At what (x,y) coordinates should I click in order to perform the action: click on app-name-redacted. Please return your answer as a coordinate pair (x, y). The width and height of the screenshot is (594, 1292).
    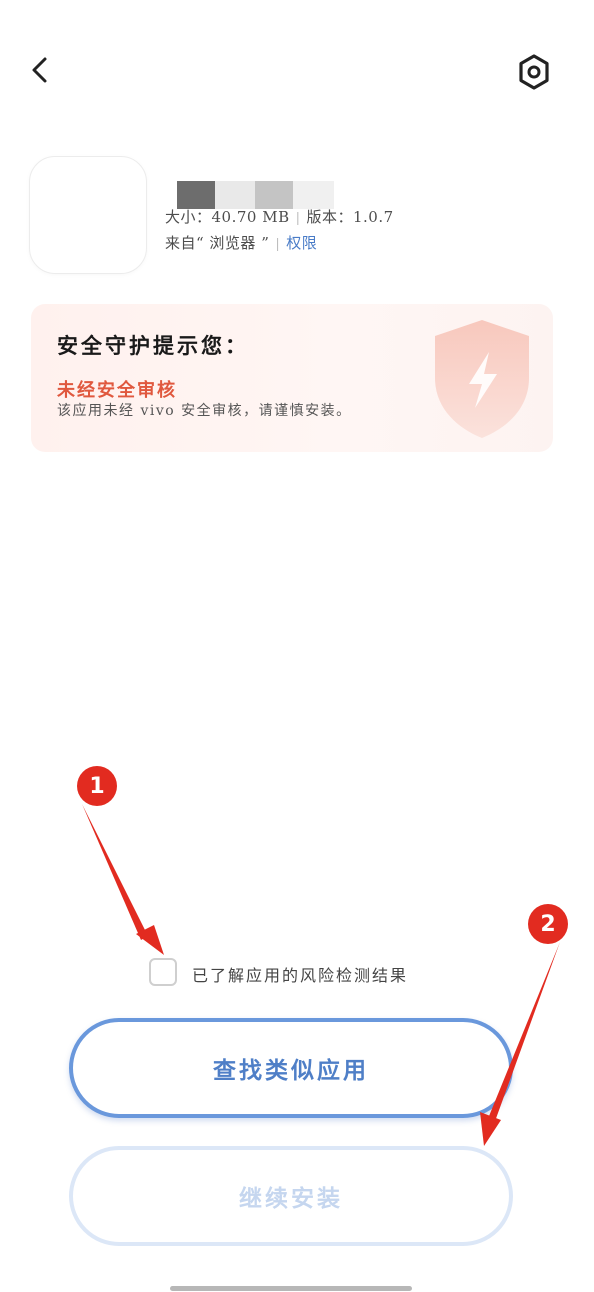
    Looking at the image, I should click on (255, 195).